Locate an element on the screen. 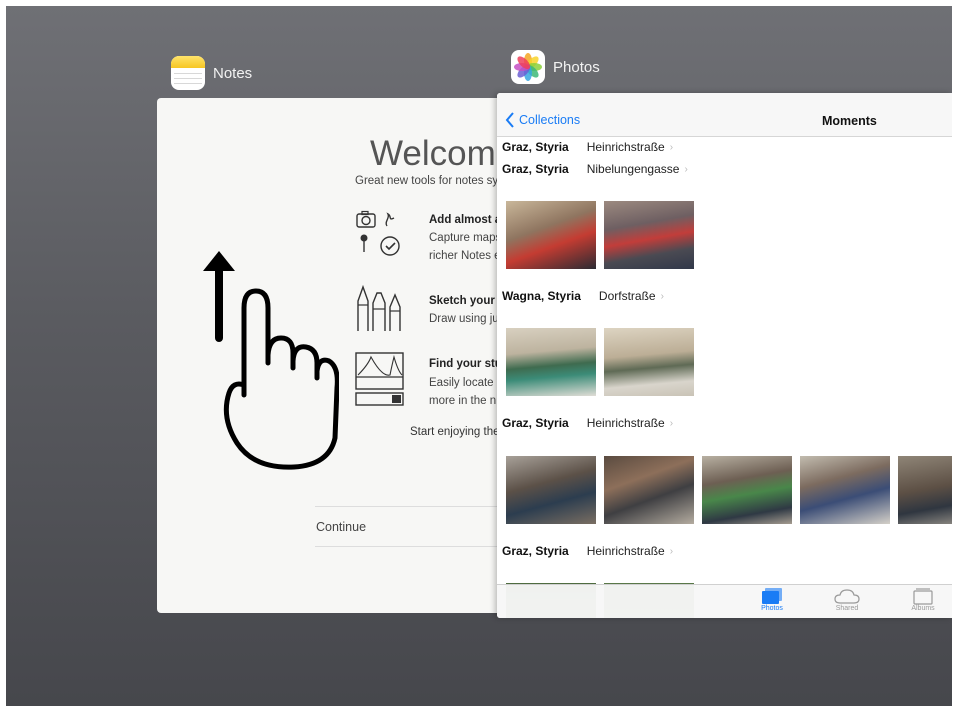 Image resolution: width=955 pixels, height=711 pixels. nav-title: Moments is located at coordinates (849, 121).